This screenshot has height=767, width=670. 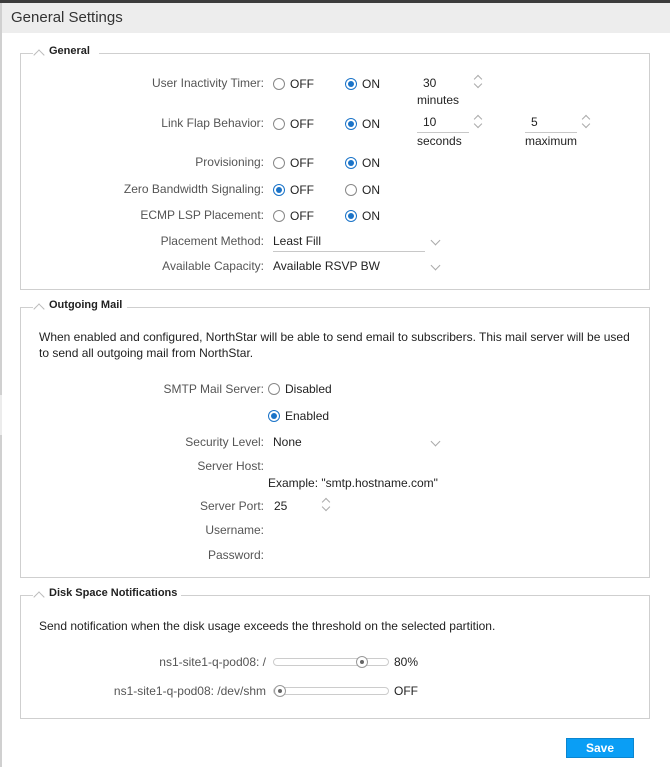 I want to click on select-value: Available RSVP BW, so click(x=326, y=266).